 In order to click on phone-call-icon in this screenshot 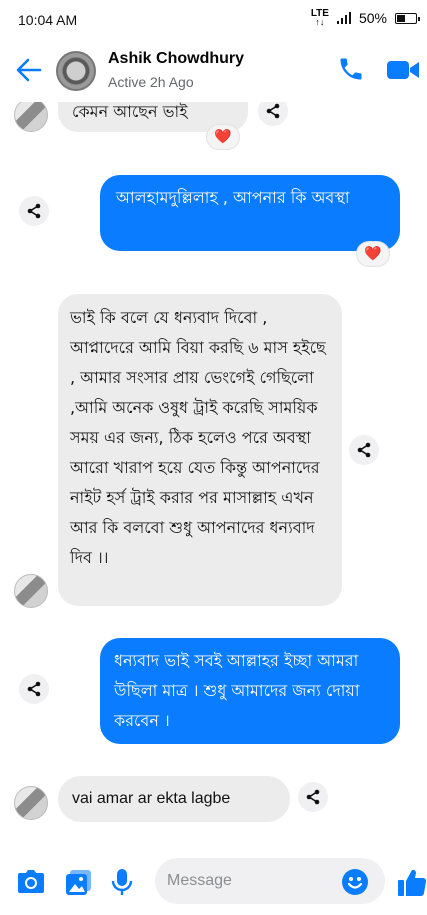, I will do `click(351, 69)`.